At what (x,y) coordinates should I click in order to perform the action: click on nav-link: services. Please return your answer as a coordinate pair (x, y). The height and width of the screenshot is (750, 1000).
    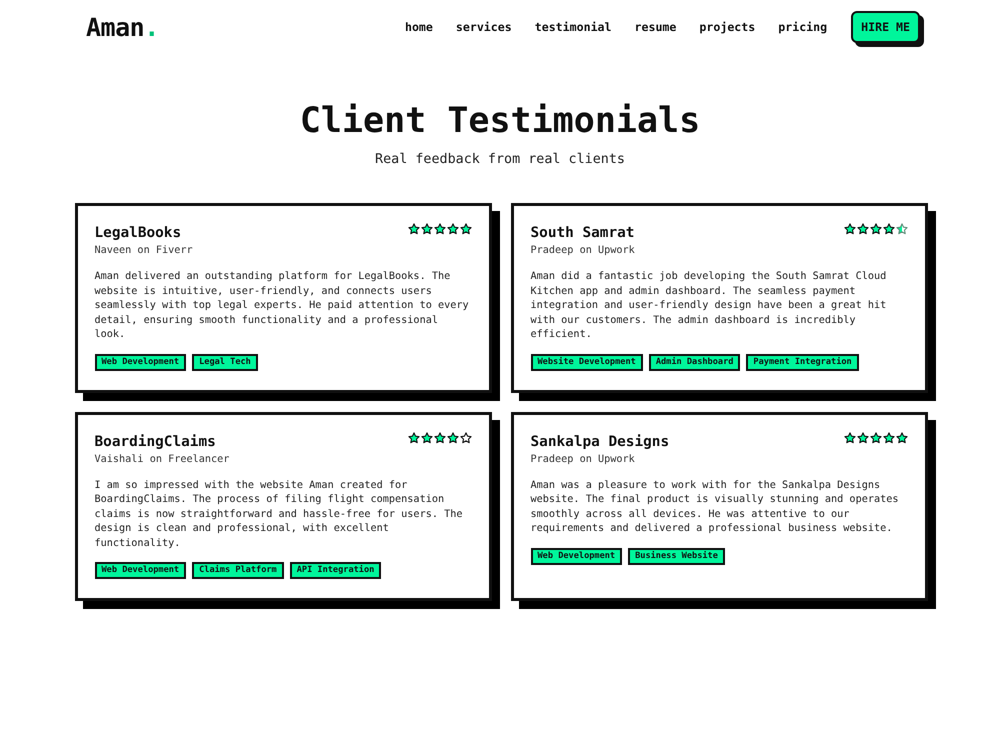
    Looking at the image, I should click on (484, 27).